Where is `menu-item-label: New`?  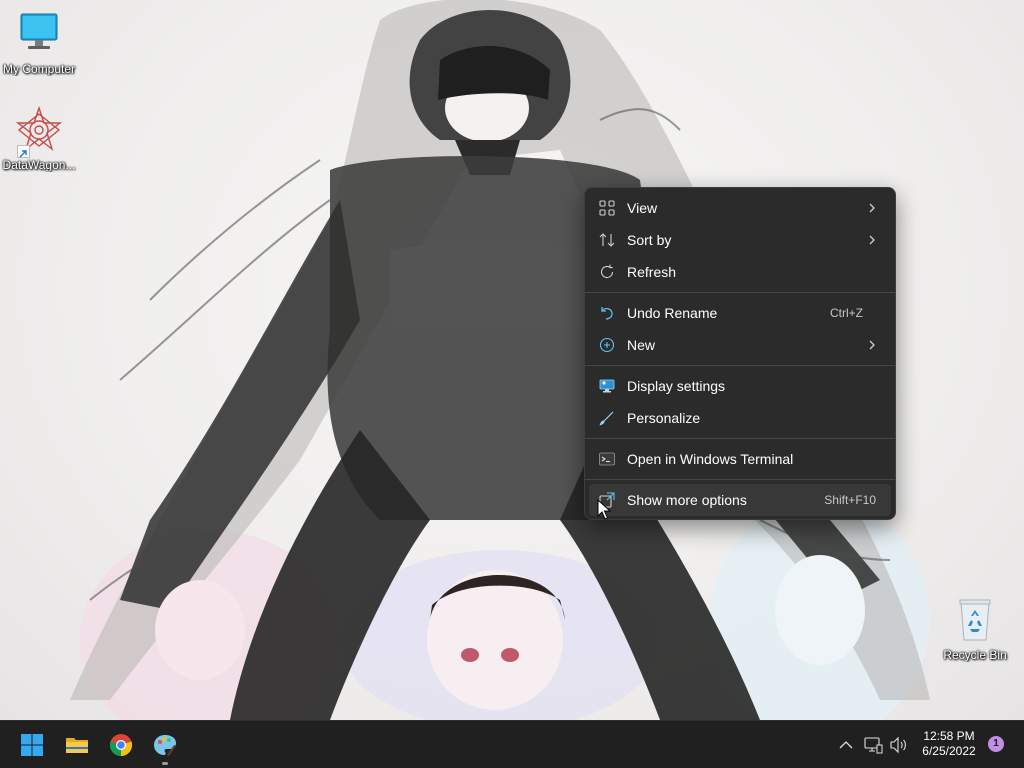
menu-item-label: New is located at coordinates (641, 345).